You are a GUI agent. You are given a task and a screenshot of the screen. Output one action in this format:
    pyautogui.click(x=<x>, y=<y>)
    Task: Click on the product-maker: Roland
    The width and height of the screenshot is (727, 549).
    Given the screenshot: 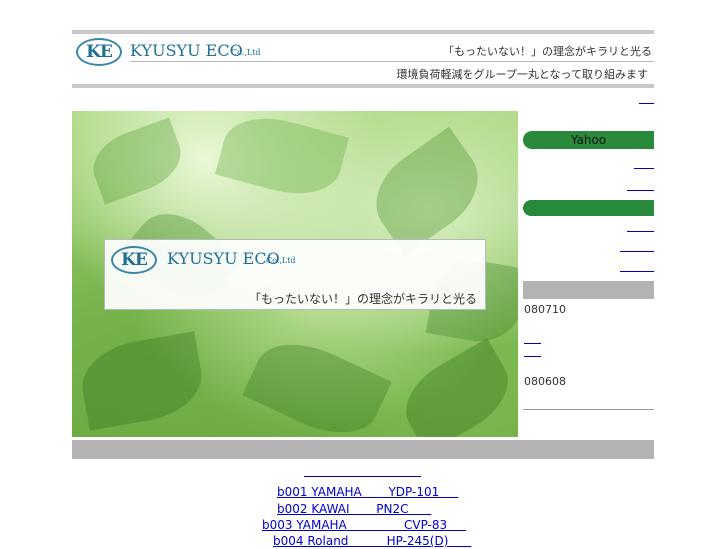 What is the action you would take?
    pyautogui.click(x=327, y=541)
    